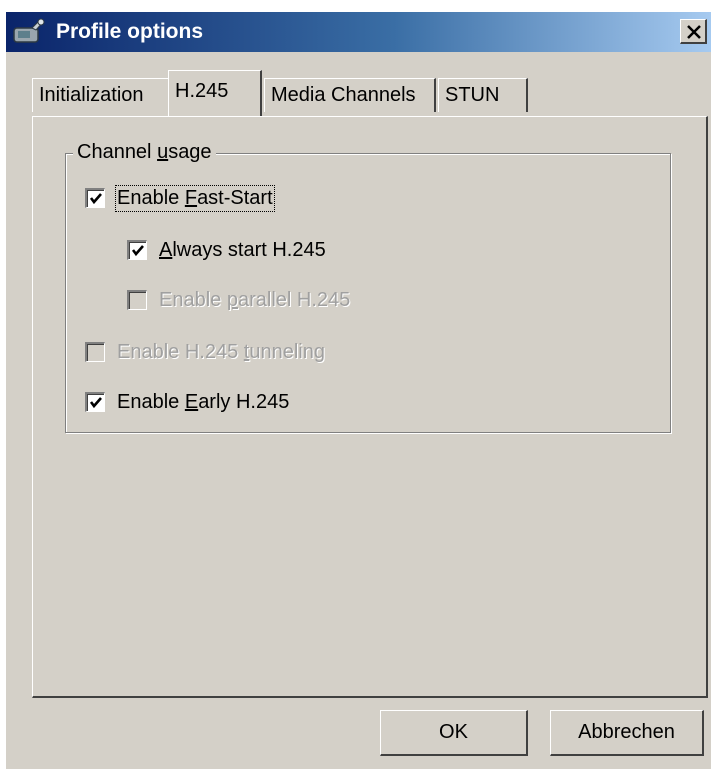 This screenshot has width=711, height=769. I want to click on tab-media-channels: Media Channels, so click(350, 95).